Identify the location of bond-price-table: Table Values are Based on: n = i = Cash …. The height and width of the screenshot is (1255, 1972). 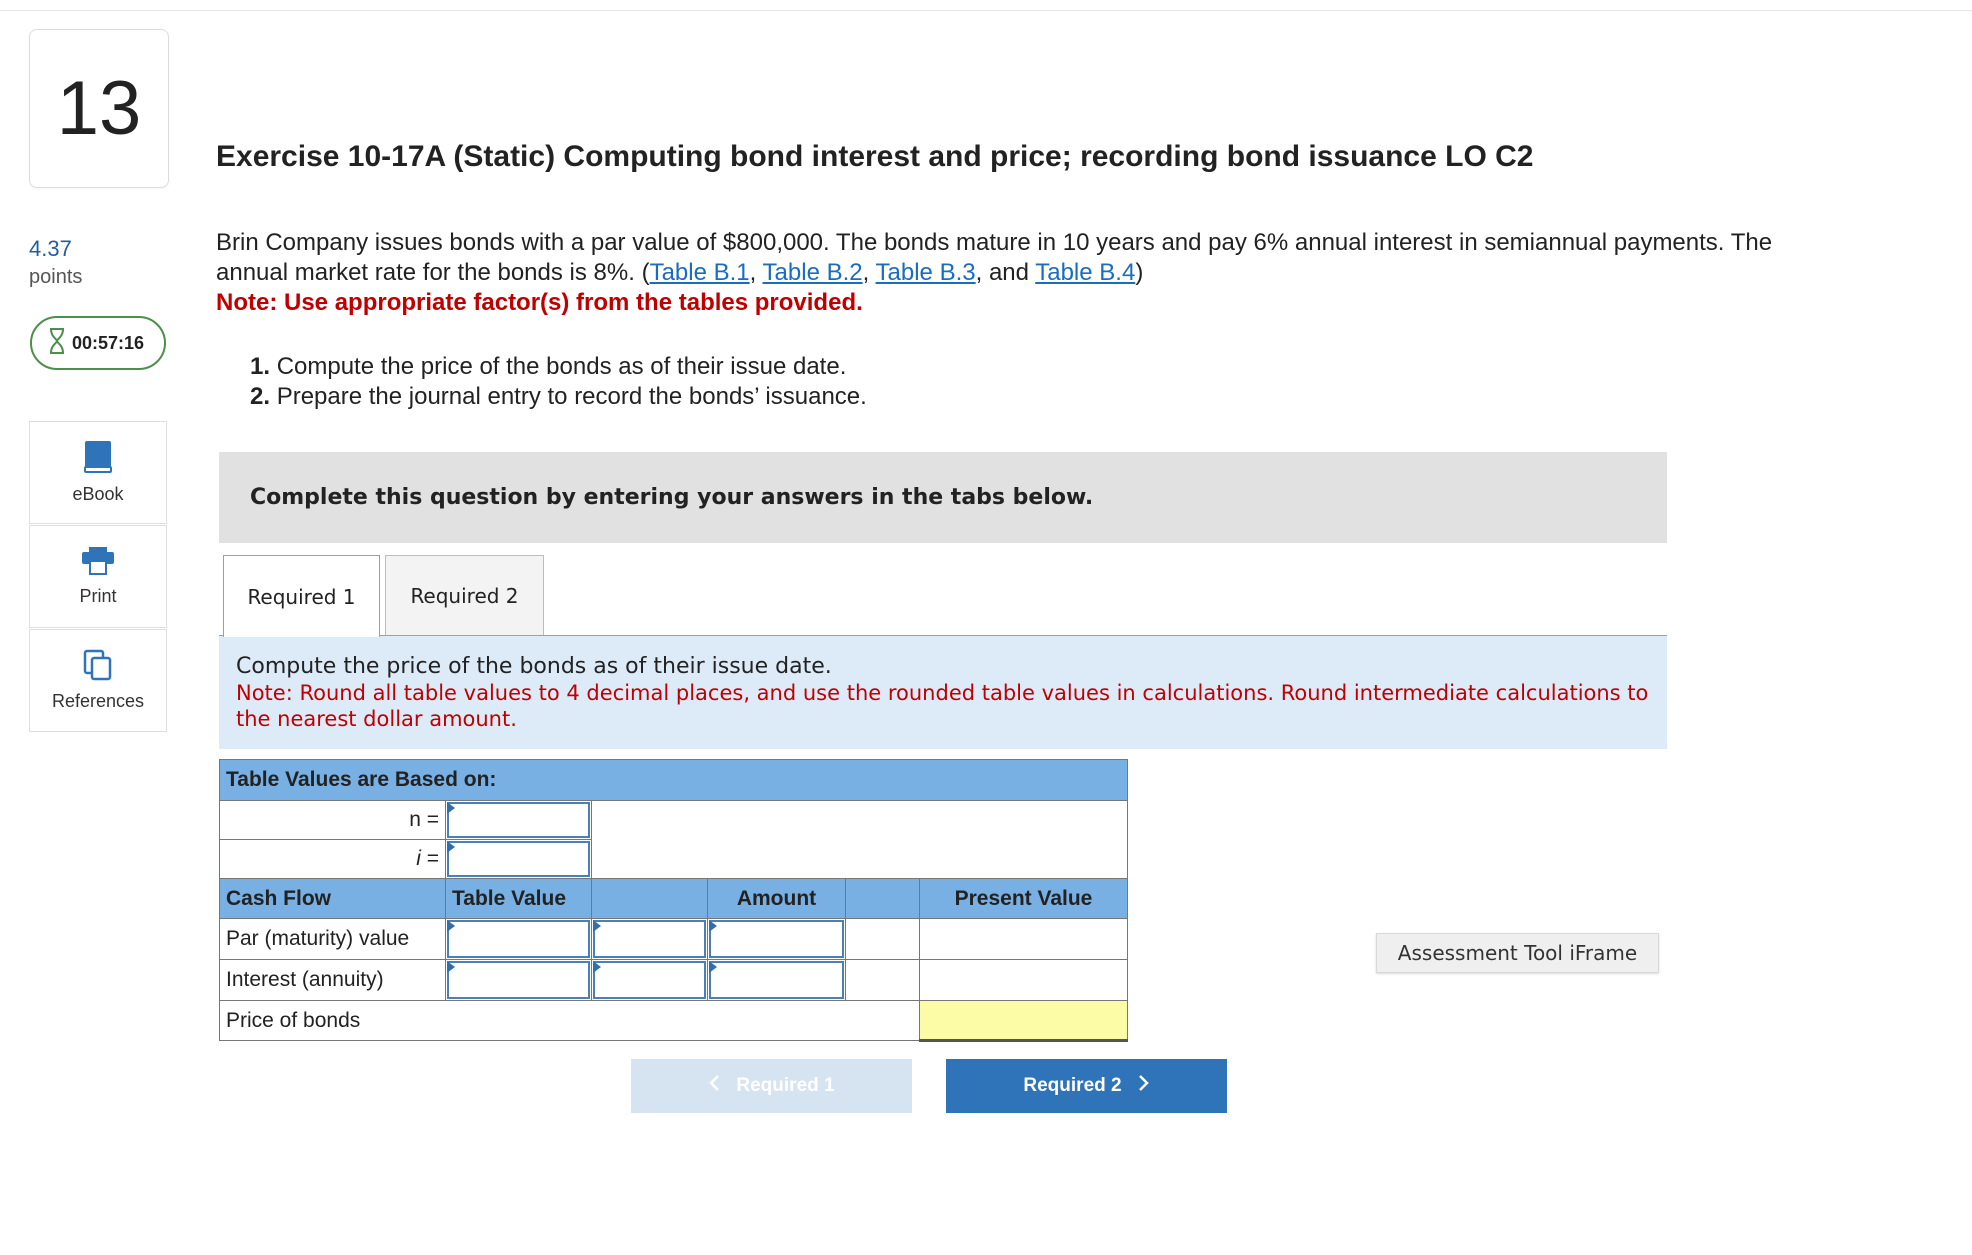
(673, 900).